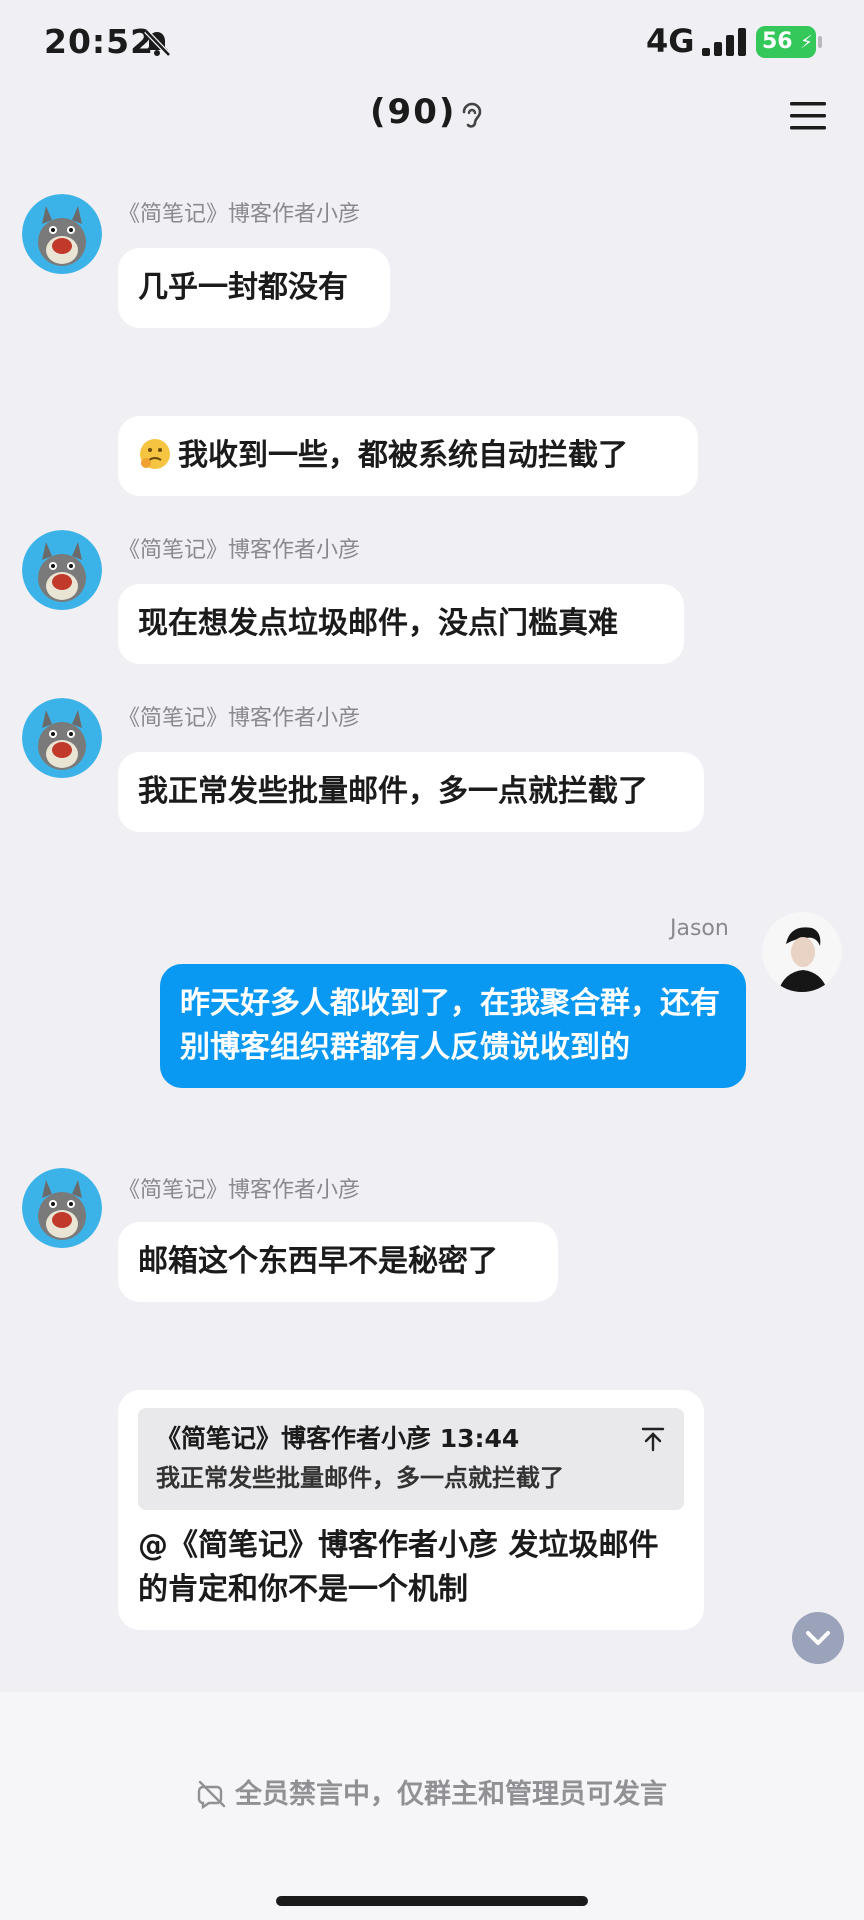 This screenshot has height=1920, width=864. Describe the element at coordinates (413, 112) in the screenshot. I see `chat-title: (90)` at that location.